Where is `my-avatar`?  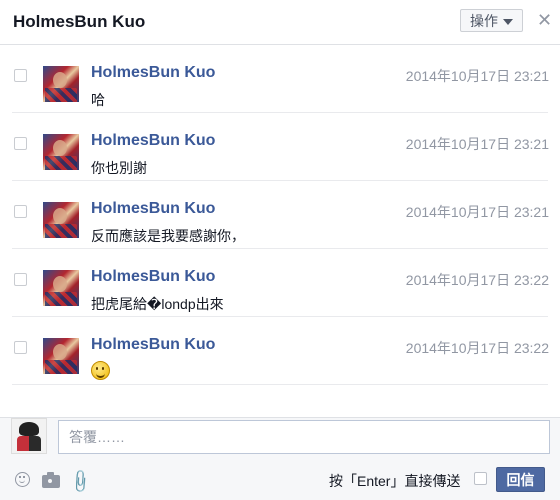 my-avatar is located at coordinates (29, 436).